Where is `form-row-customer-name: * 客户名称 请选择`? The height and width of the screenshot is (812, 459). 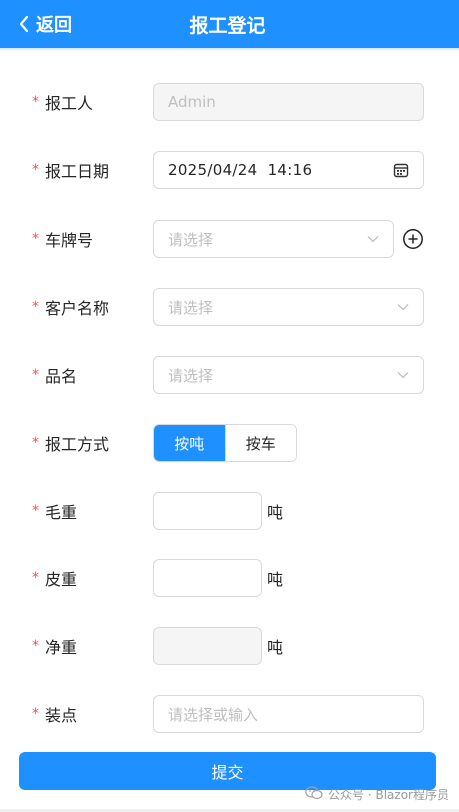
form-row-customer-name: * 客户名称 请选择 is located at coordinates (229, 307).